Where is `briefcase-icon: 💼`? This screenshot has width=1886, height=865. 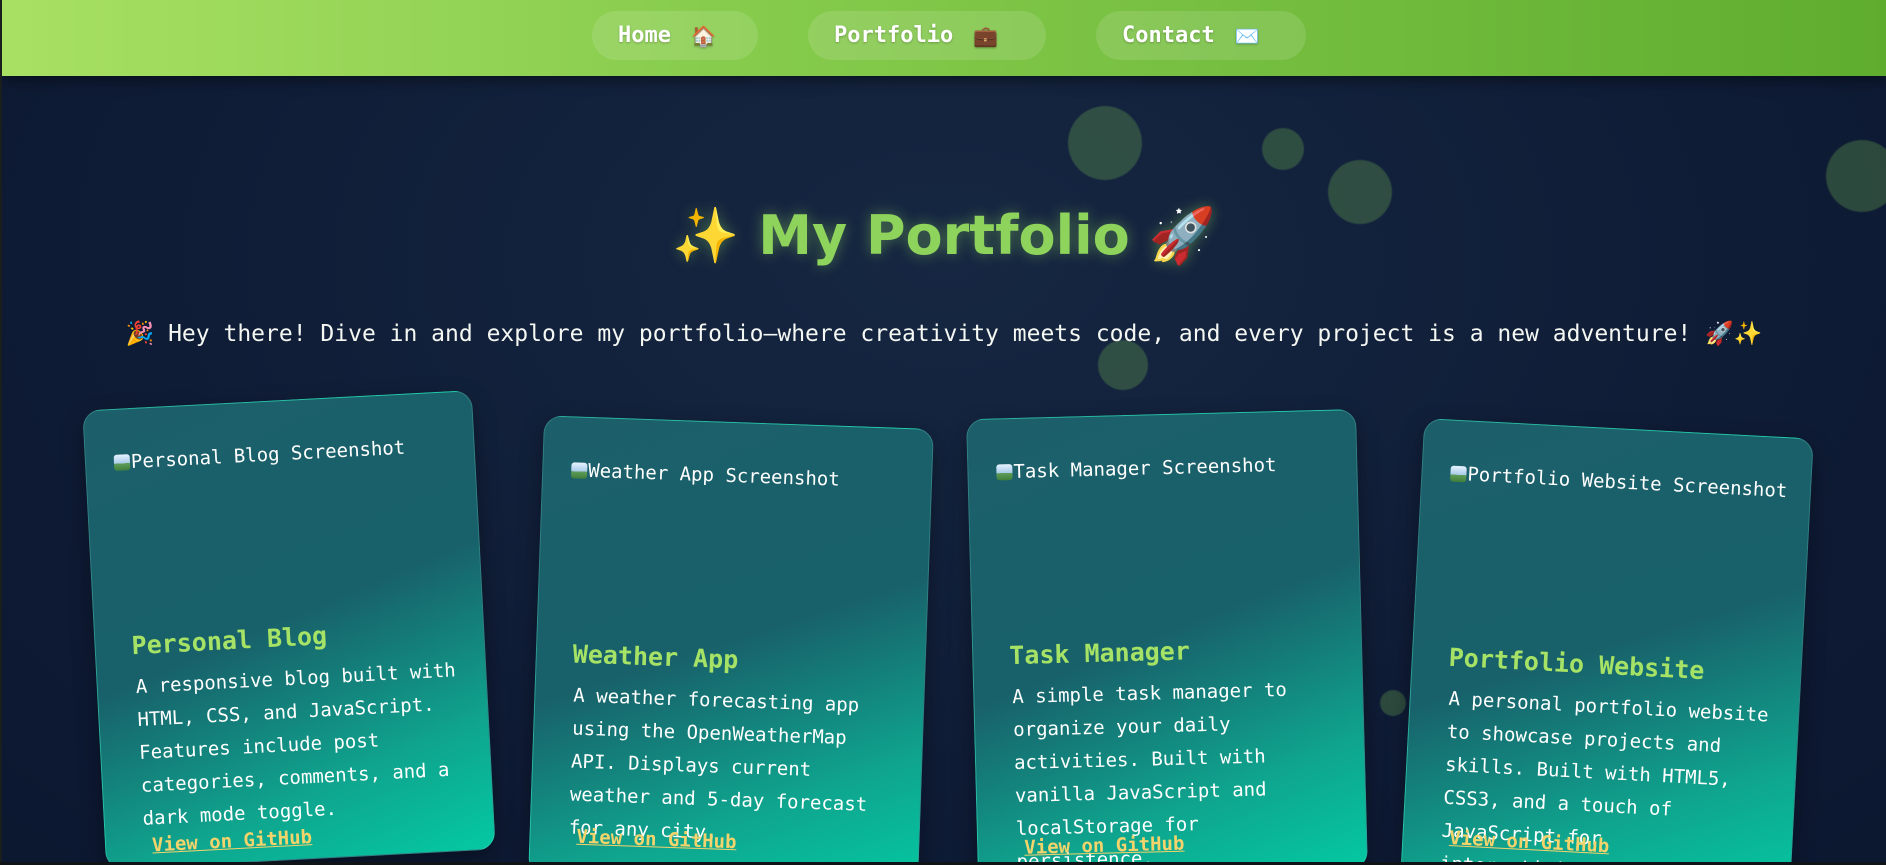 briefcase-icon: 💼 is located at coordinates (986, 35).